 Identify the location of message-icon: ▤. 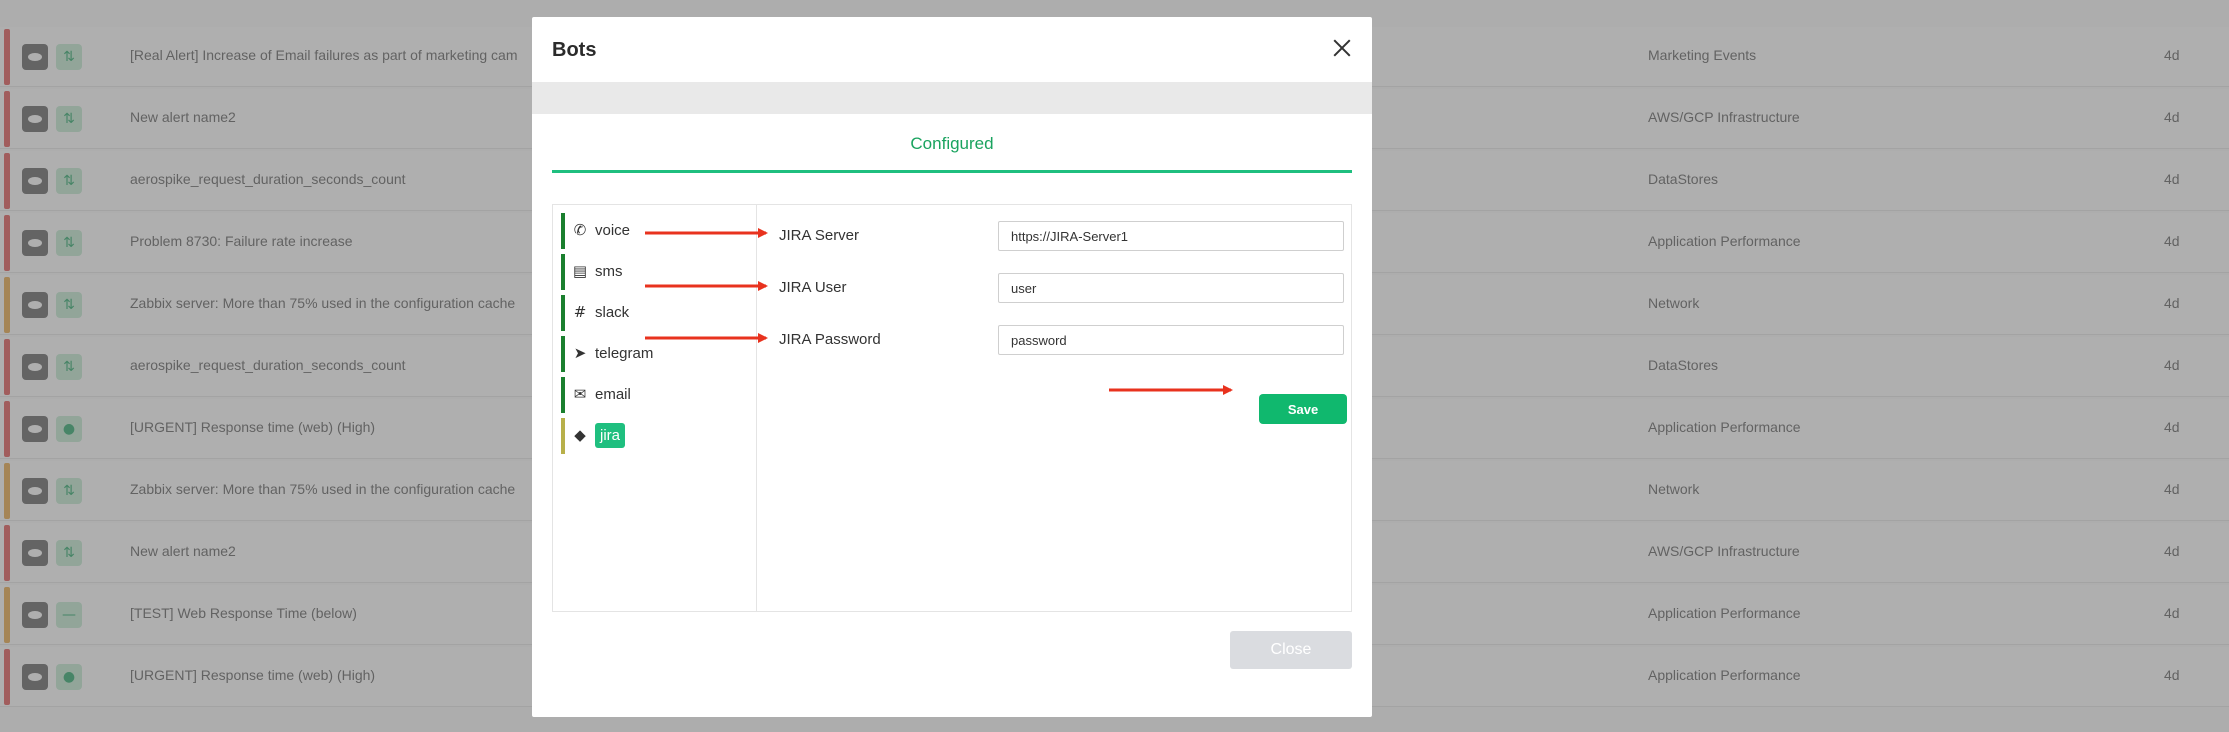
(580, 271).